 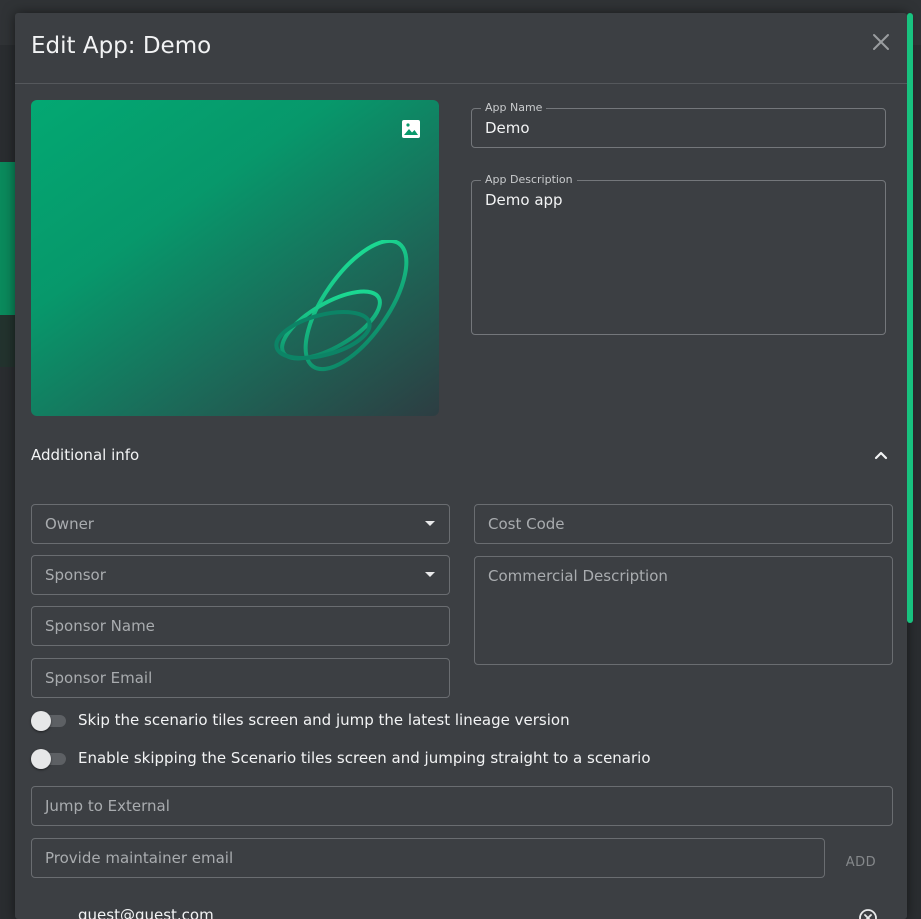 What do you see at coordinates (461, 48) in the screenshot?
I see `dialog-header: Edit App: Demo` at bounding box center [461, 48].